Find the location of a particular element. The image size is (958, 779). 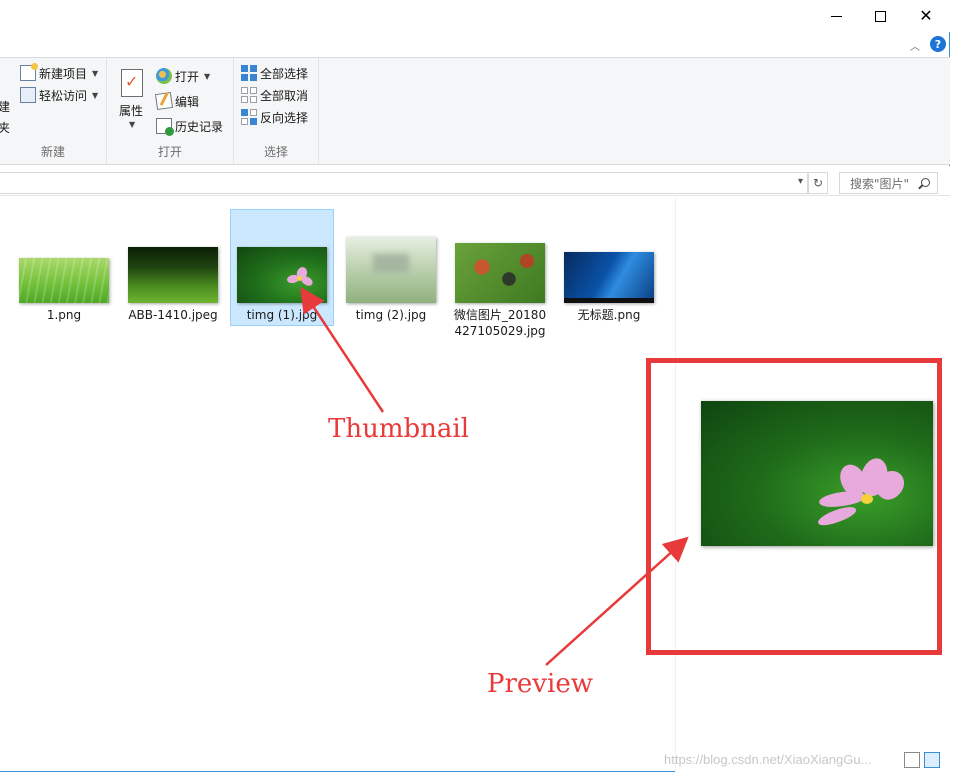

edit-icon is located at coordinates (164, 101).